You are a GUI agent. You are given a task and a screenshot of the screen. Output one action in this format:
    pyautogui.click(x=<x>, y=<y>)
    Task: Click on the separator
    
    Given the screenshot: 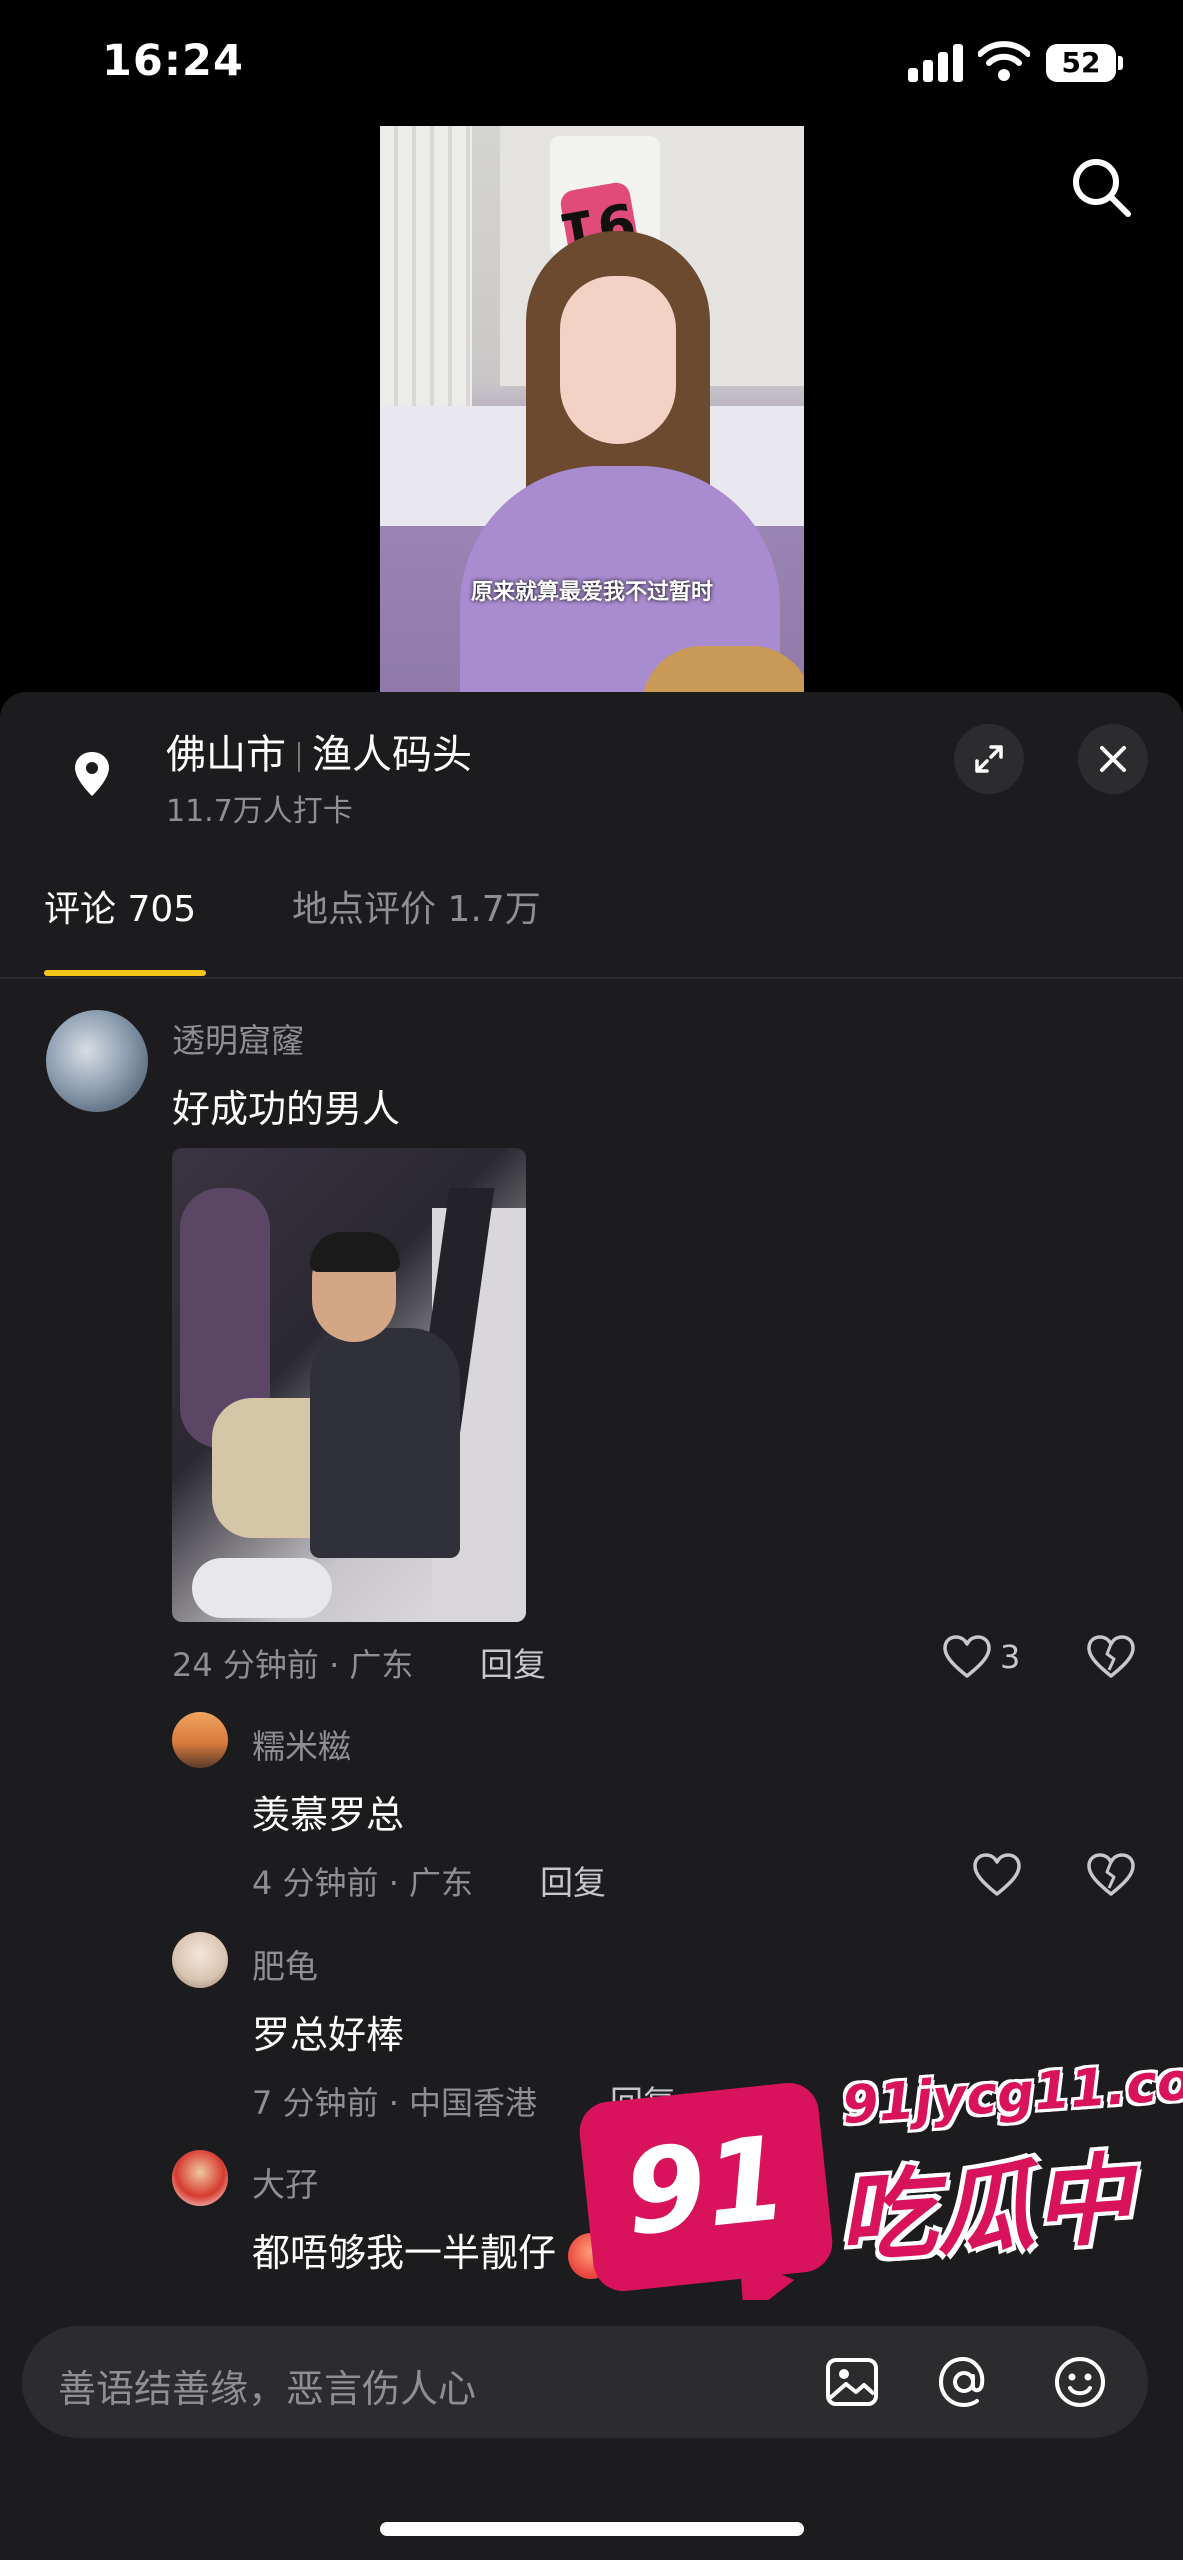 What is the action you would take?
    pyautogui.click(x=299, y=757)
    